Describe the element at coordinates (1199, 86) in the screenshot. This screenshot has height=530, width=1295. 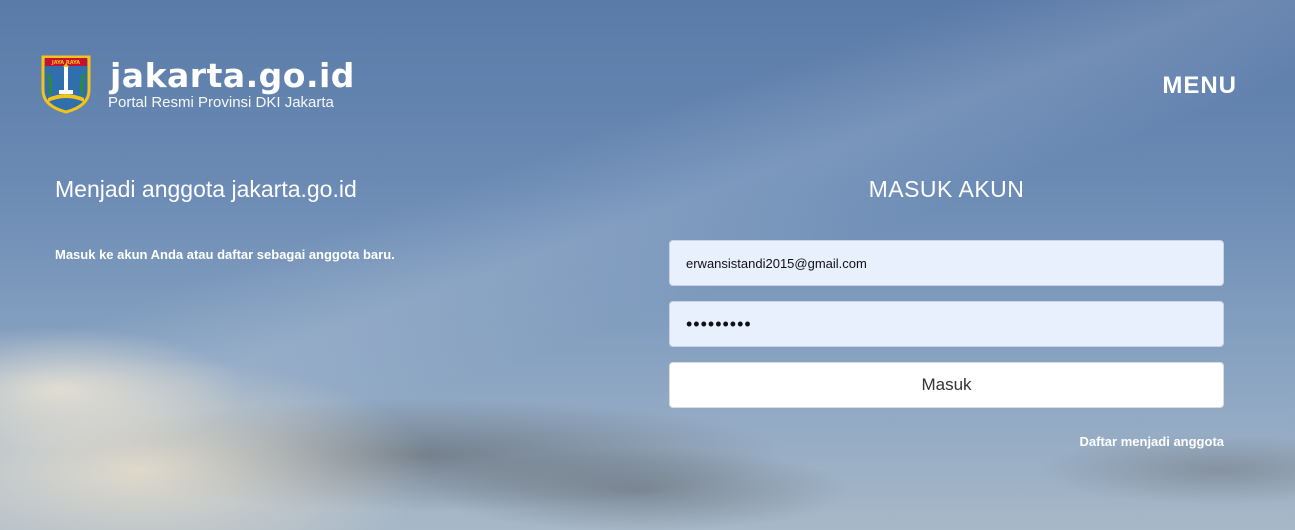
I see `menu-button: MENU` at that location.